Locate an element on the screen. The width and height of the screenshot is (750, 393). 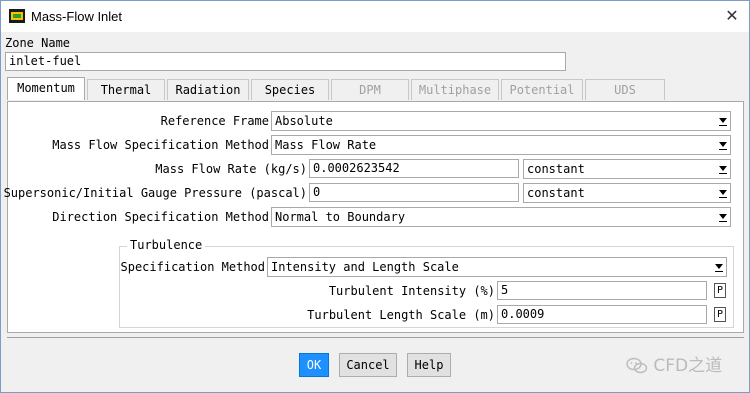
title-bar: Mass-Flow Inlet ✕ is located at coordinates (375, 16).